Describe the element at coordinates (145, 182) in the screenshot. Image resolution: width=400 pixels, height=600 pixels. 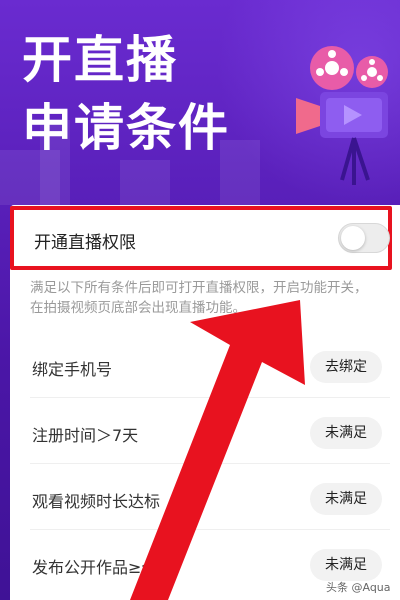
I see `city-silhouette` at that location.